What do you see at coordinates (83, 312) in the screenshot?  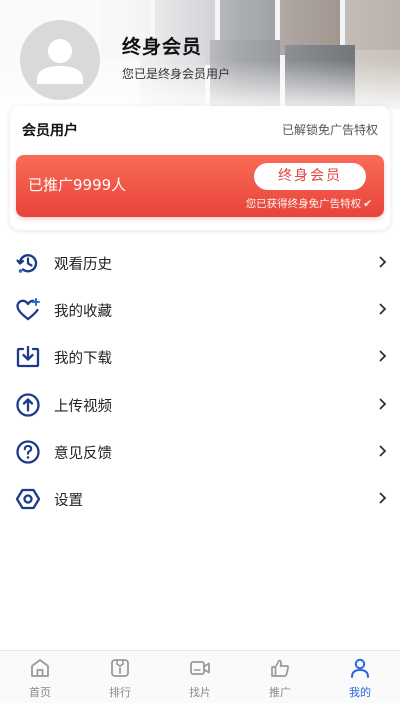 I see `menu-item-label: 我的收藏` at bounding box center [83, 312].